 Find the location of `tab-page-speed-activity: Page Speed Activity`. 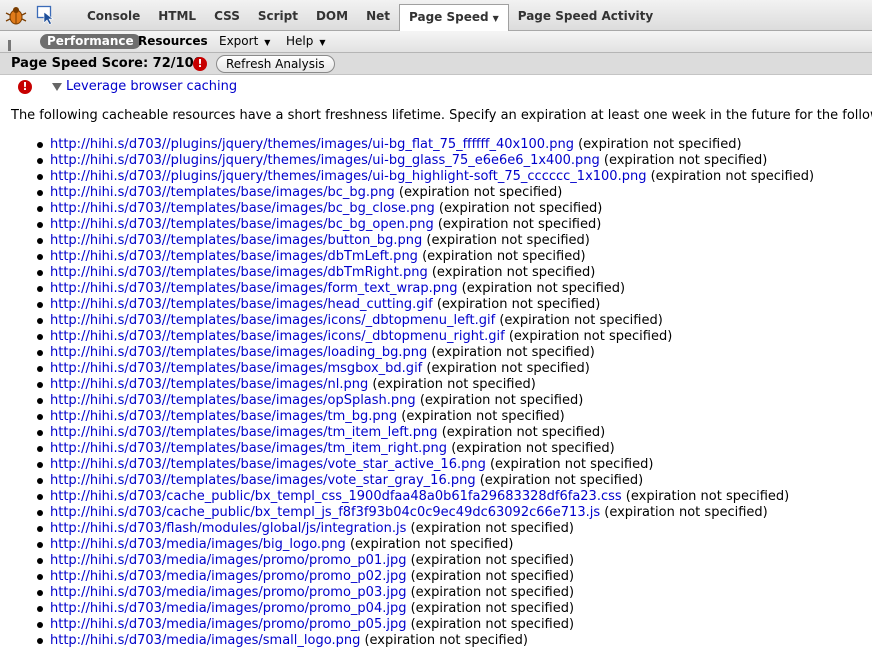

tab-page-speed-activity: Page Speed Activity is located at coordinates (586, 16).